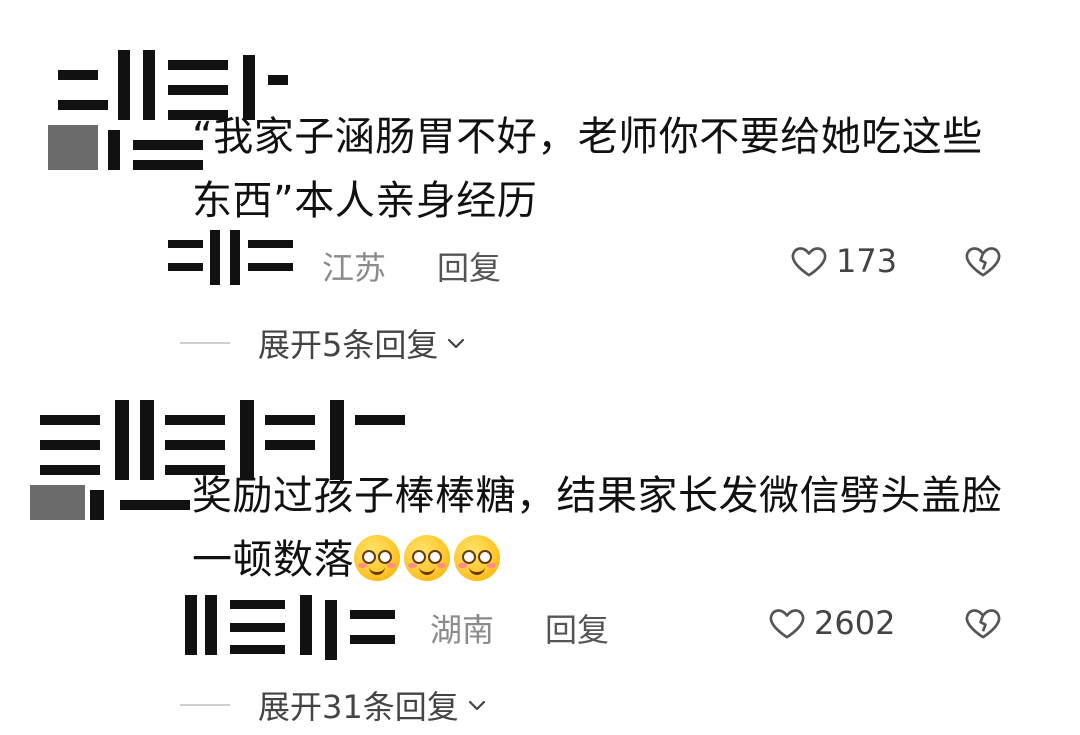 Image resolution: width=1080 pixels, height=735 pixels. I want to click on comment-text: 奖励过孩子棒棒糖，结果家长发微信劈头盖脸 一顿数落, so click(607, 528).